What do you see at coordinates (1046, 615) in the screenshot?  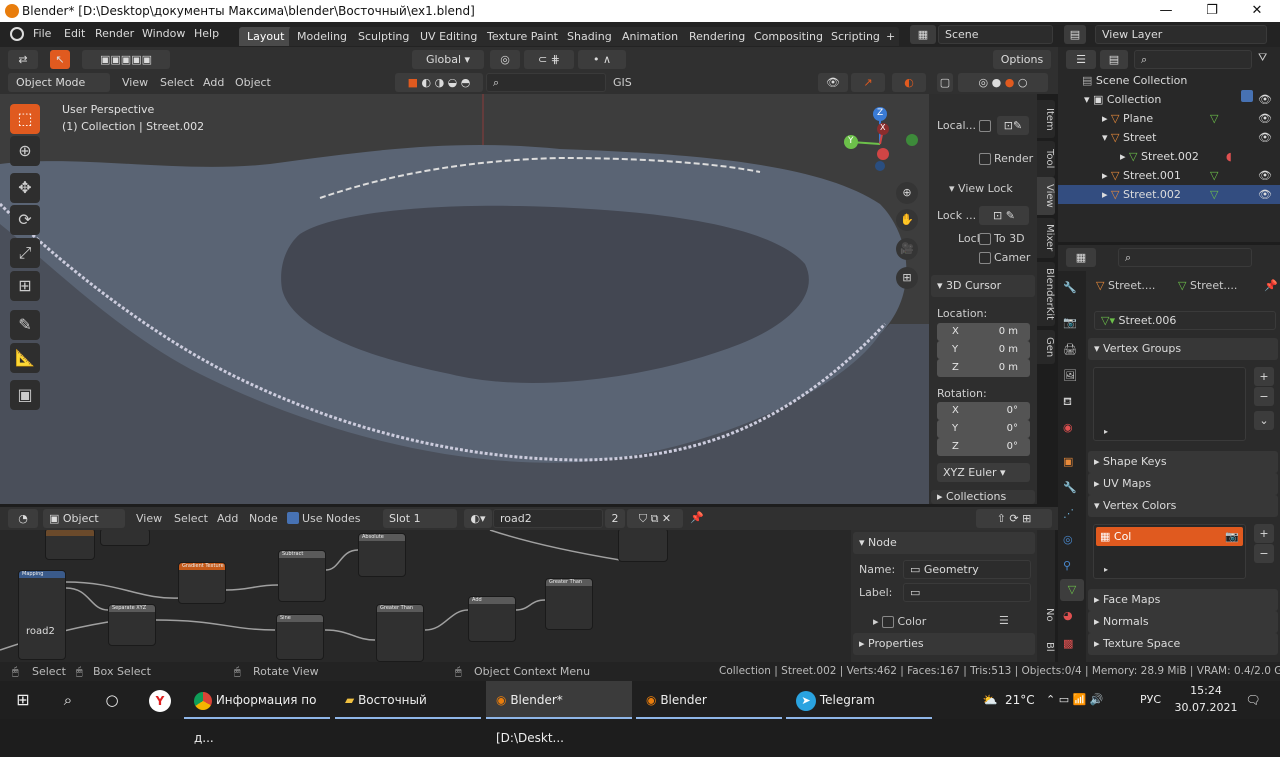 I see `tab-node: No` at bounding box center [1046, 615].